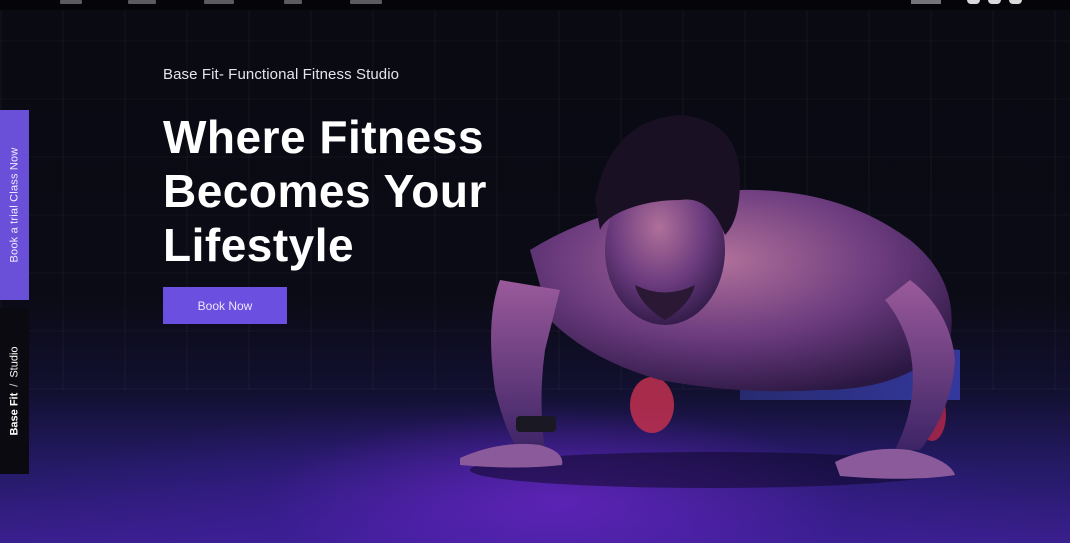 The height and width of the screenshot is (543, 1070). I want to click on brand-primary: Base Fit, so click(14, 414).